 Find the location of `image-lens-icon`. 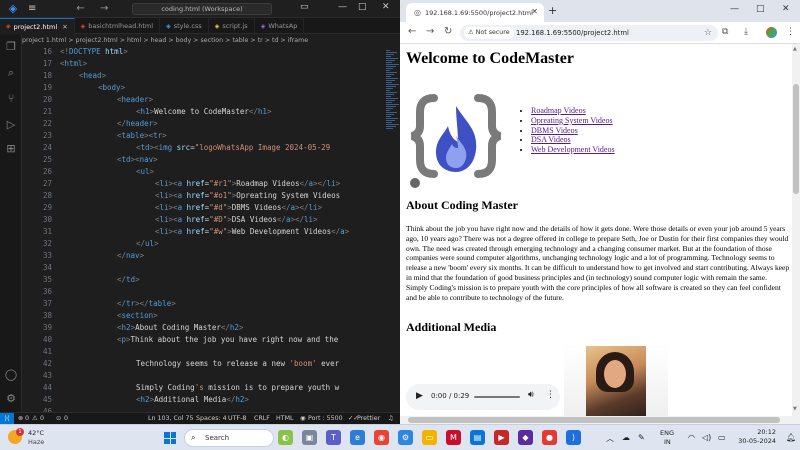

image-lens-icon is located at coordinates (415, 183).